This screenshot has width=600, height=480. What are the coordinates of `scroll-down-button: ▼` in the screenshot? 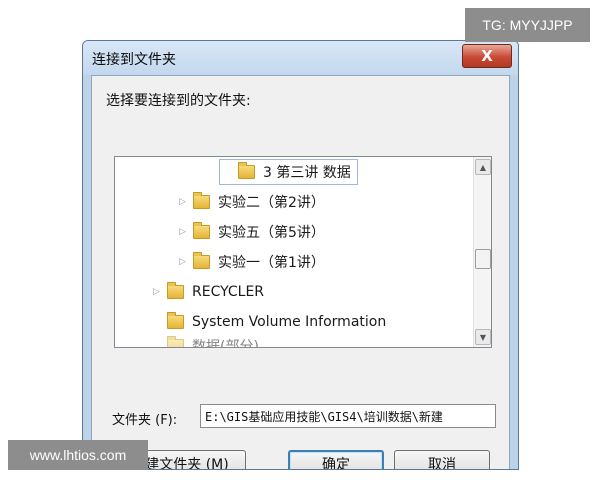 It's located at (483, 337).